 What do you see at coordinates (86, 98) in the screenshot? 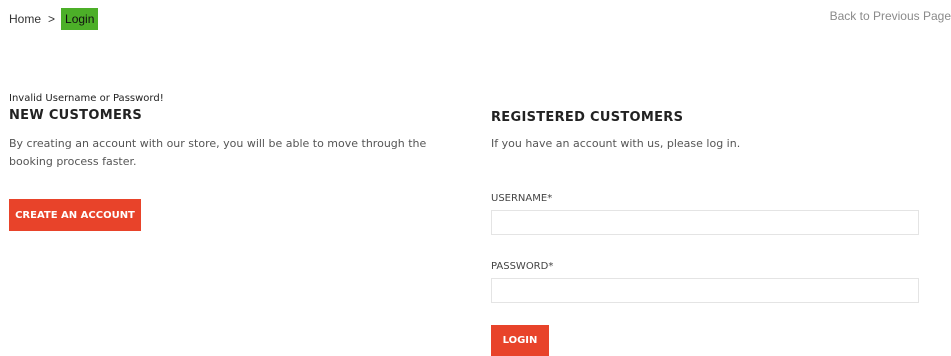
I see `login-error-message: Invalid Username or Password!` at bounding box center [86, 98].